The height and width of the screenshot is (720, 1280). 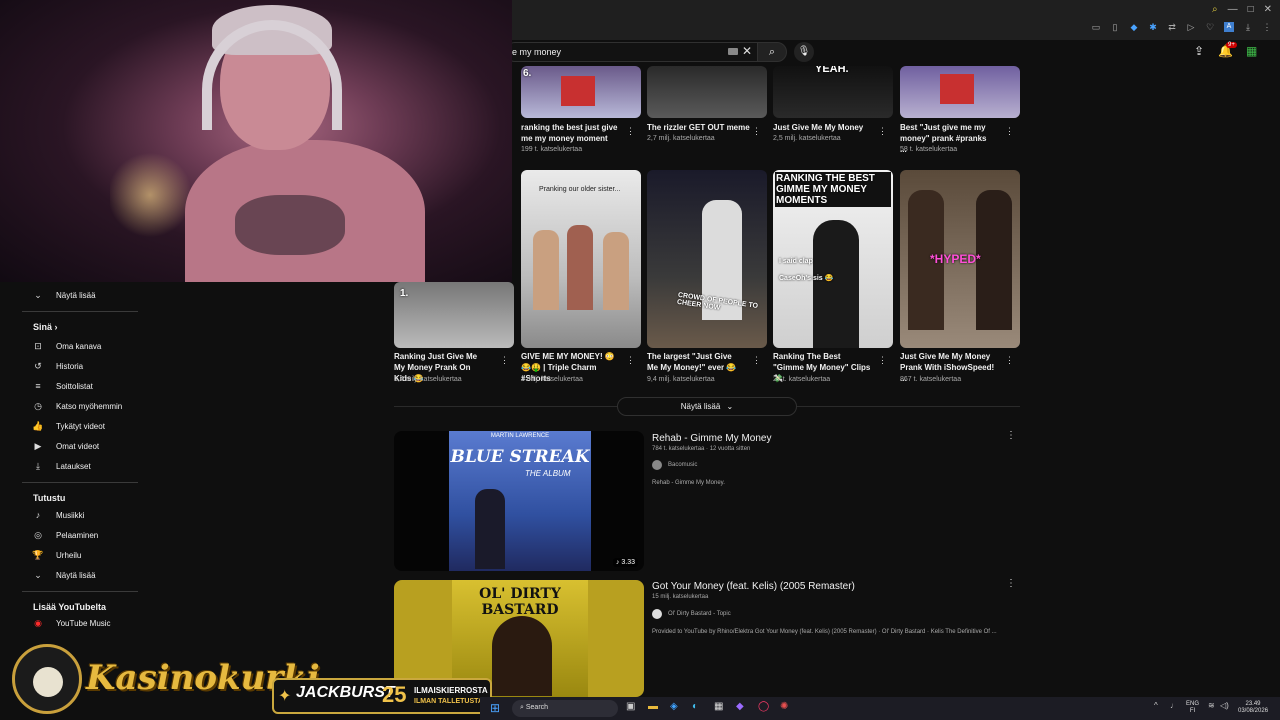 What do you see at coordinates (718, 706) in the screenshot?
I see `store-icon: ▦` at bounding box center [718, 706].